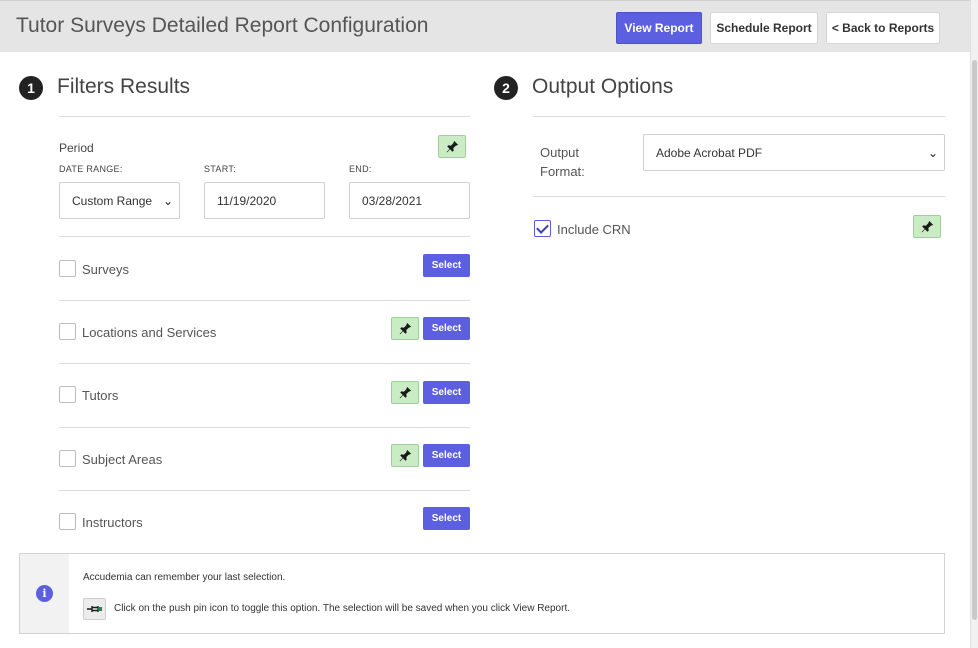  I want to click on scrollbar-thumb, so click(974, 340).